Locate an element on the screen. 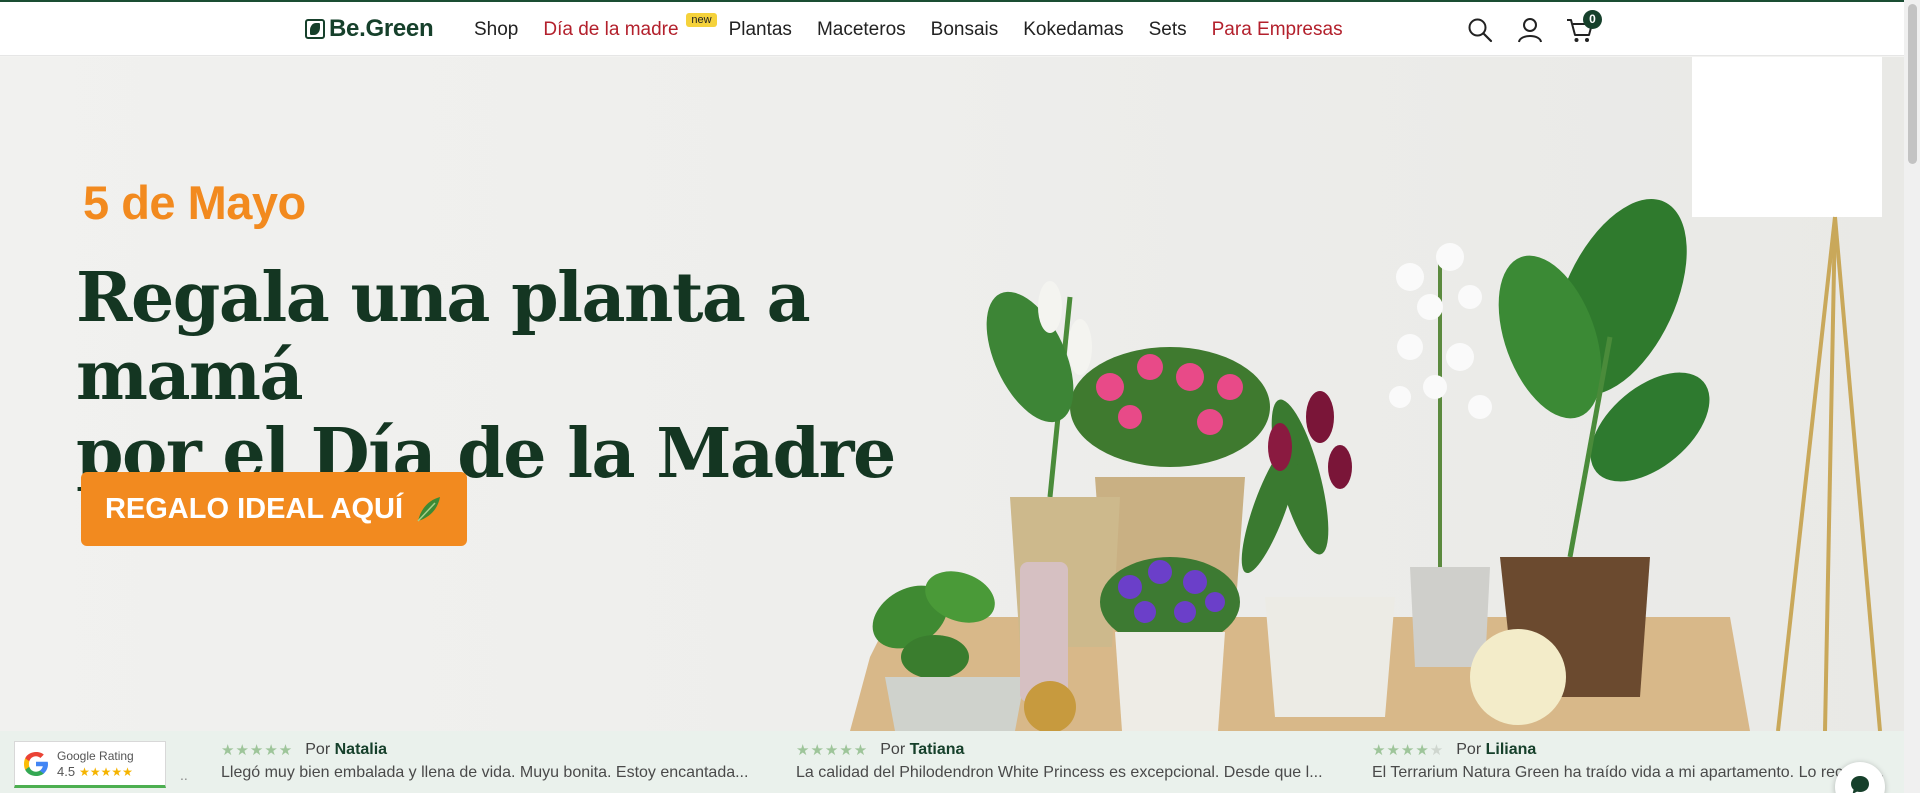 Image resolution: width=1920 pixels, height=793 pixels. scrollbar-thumb is located at coordinates (1912, 84).